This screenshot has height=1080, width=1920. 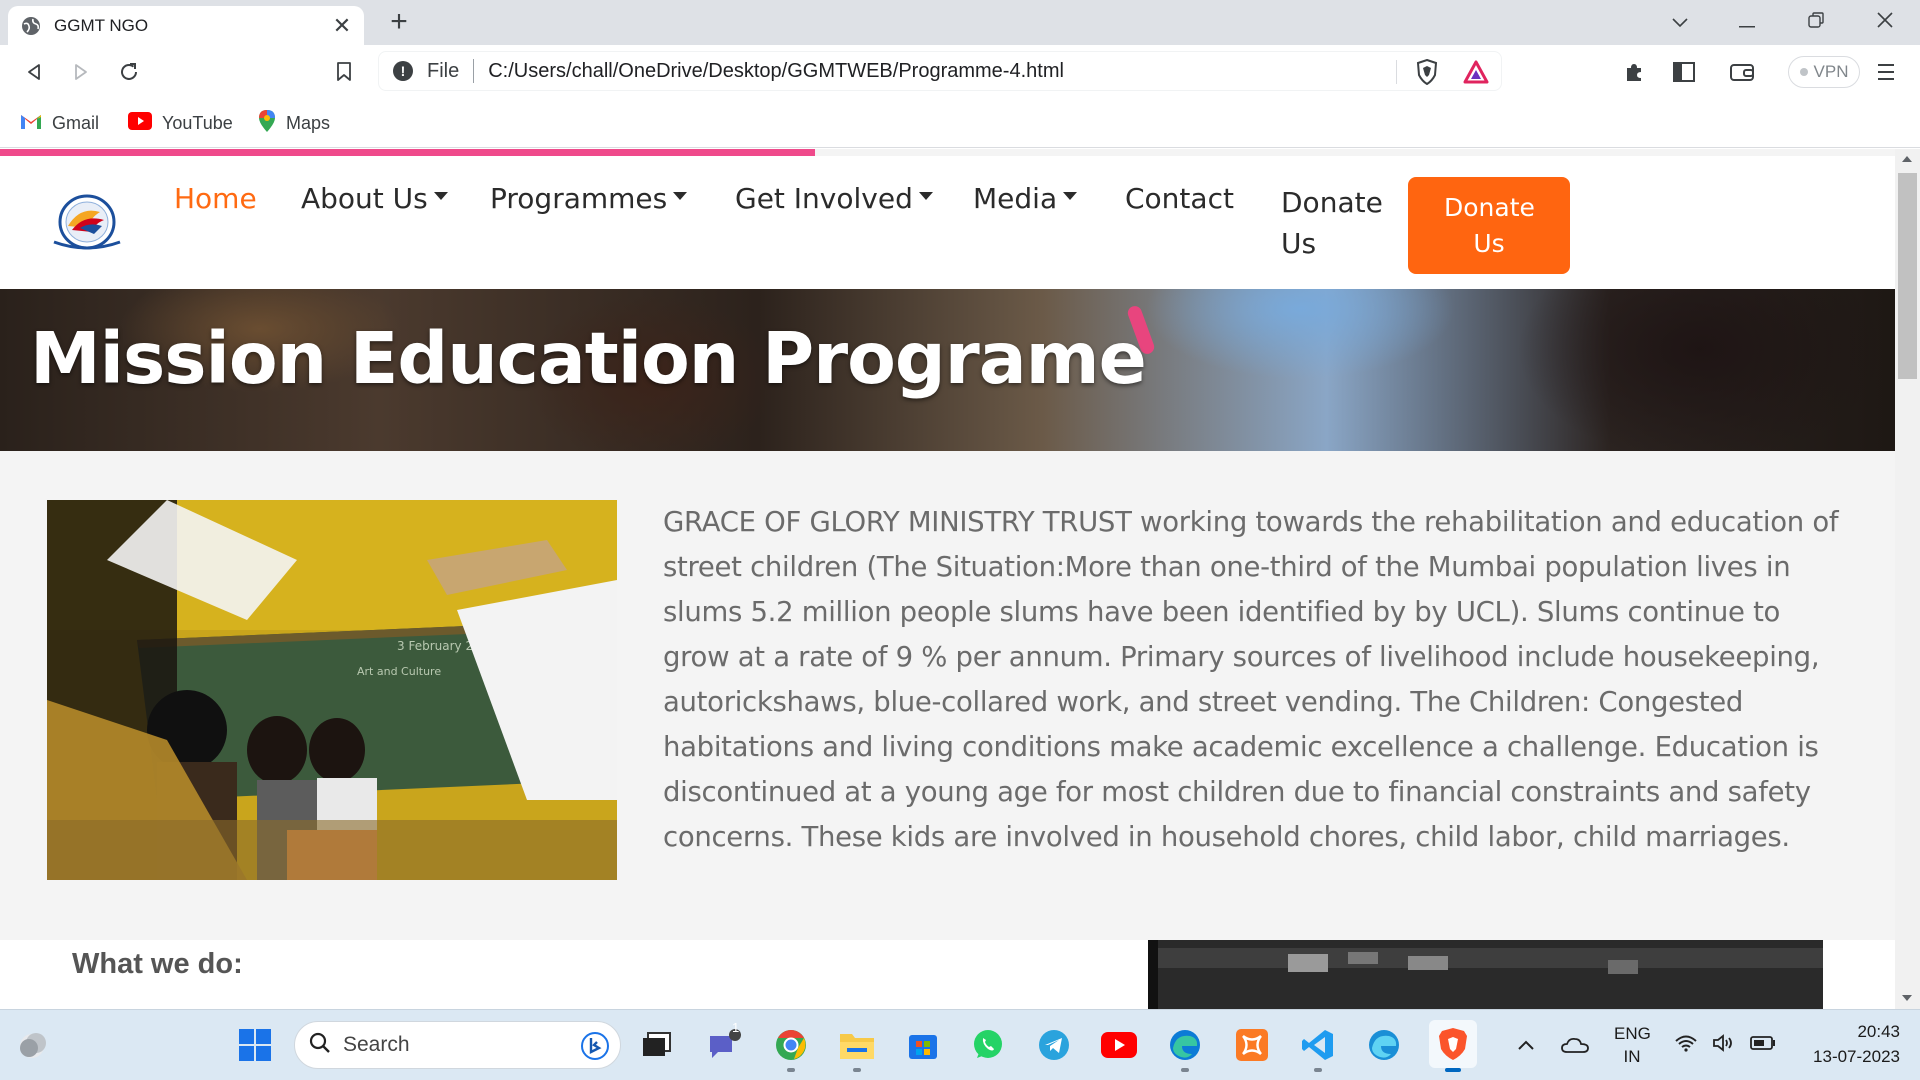 I want to click on page-title: Mission Education Programe, so click(x=588, y=358).